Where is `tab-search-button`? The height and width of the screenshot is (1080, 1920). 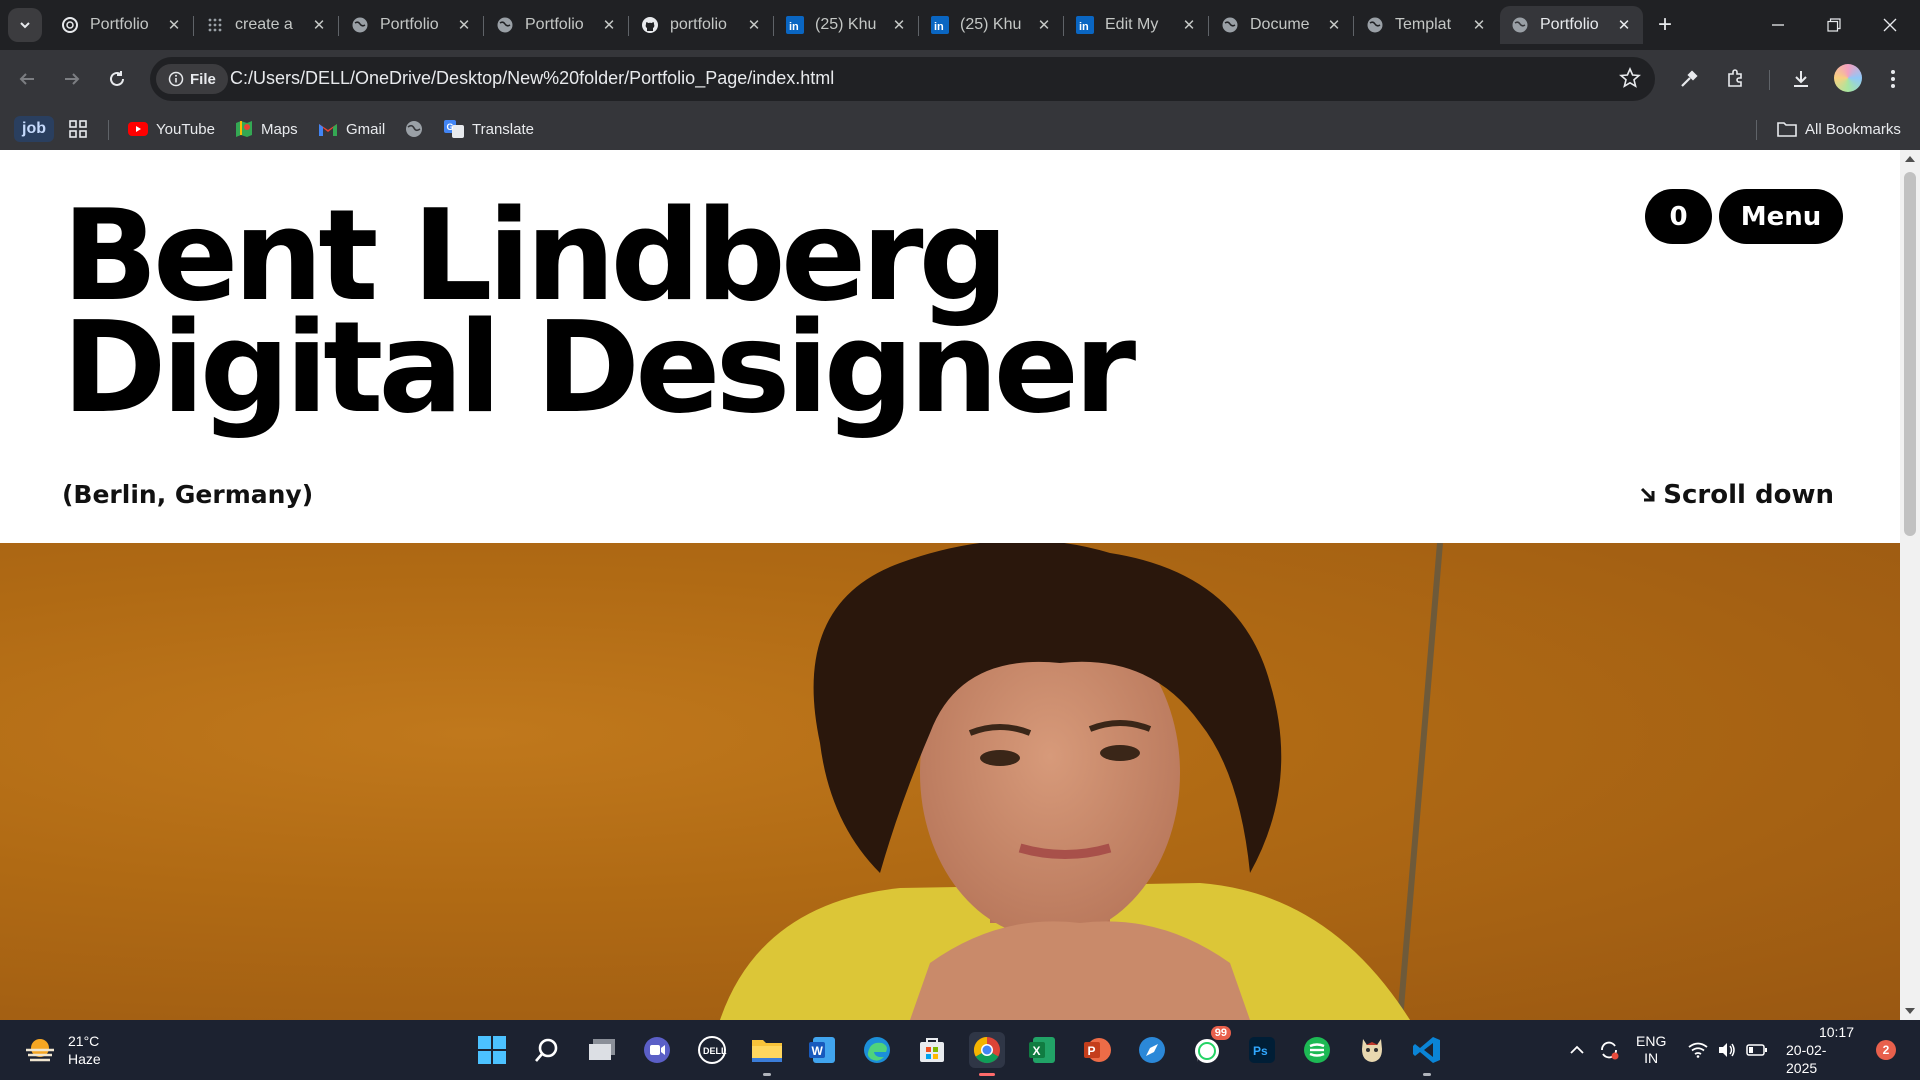 tab-search-button is located at coordinates (25, 25).